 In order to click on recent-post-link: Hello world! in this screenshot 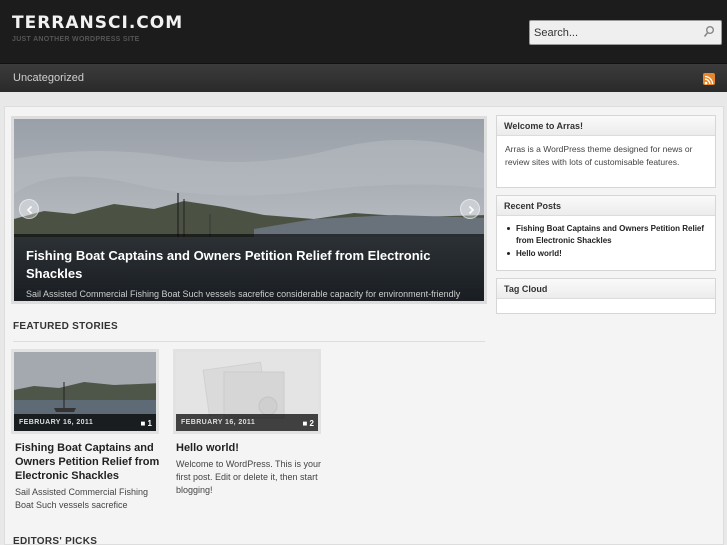, I will do `click(606, 254)`.